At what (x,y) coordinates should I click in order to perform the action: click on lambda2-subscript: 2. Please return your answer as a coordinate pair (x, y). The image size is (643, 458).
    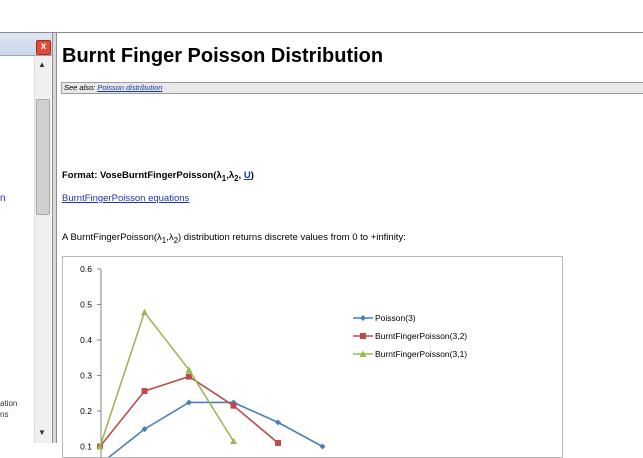
    Looking at the image, I should click on (236, 178).